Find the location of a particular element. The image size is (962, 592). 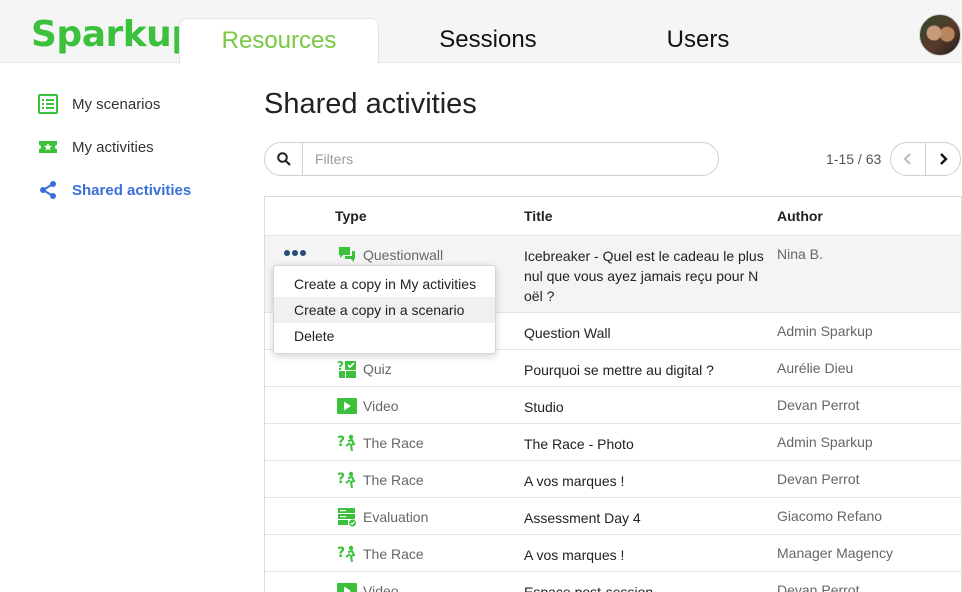

list-icon is located at coordinates (48, 104).